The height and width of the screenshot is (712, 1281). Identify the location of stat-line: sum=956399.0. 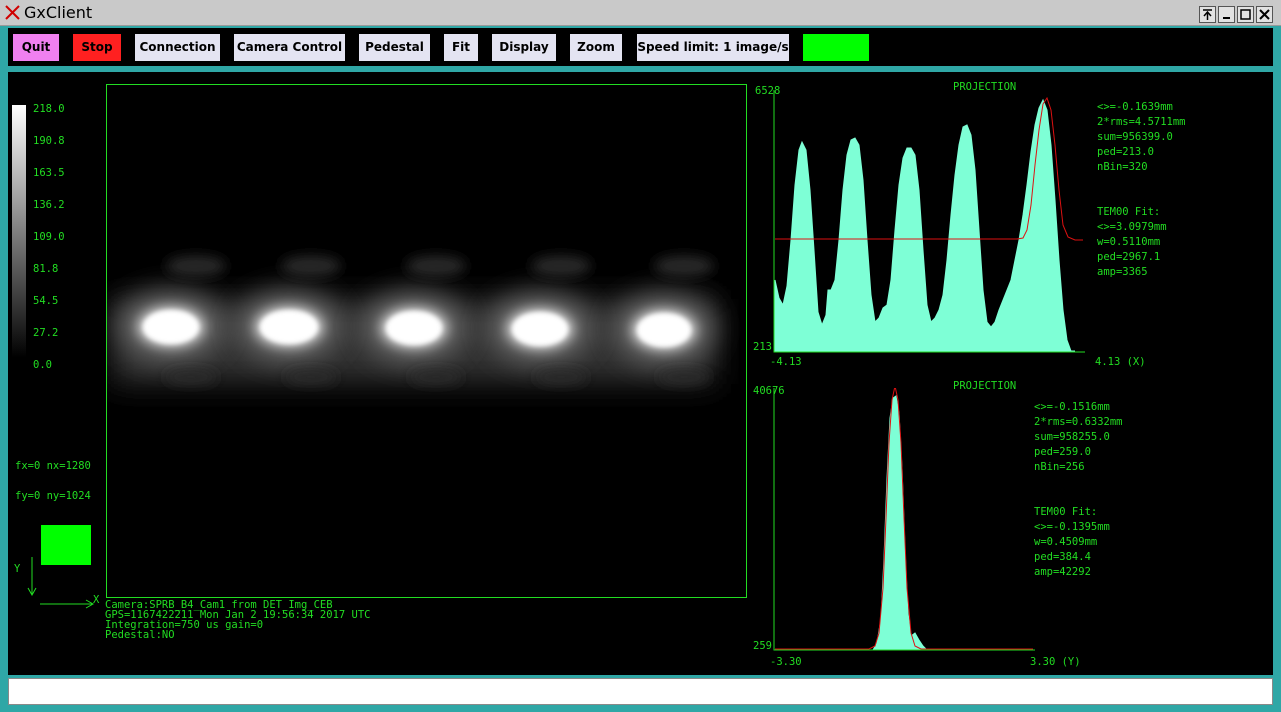
(1135, 137).